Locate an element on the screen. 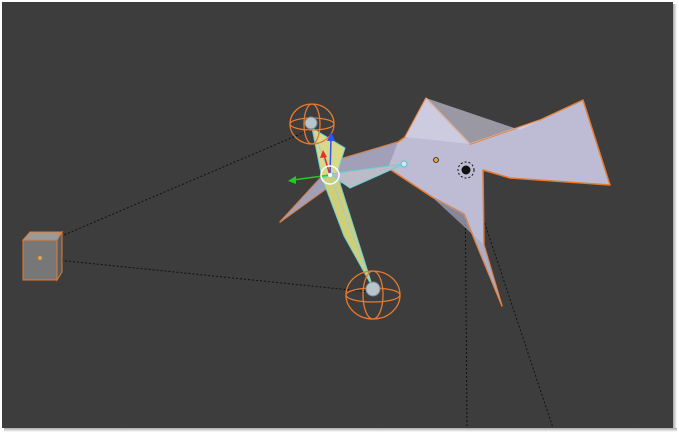 This screenshot has width=679, height=434. bone-tail-joint is located at coordinates (404, 164).